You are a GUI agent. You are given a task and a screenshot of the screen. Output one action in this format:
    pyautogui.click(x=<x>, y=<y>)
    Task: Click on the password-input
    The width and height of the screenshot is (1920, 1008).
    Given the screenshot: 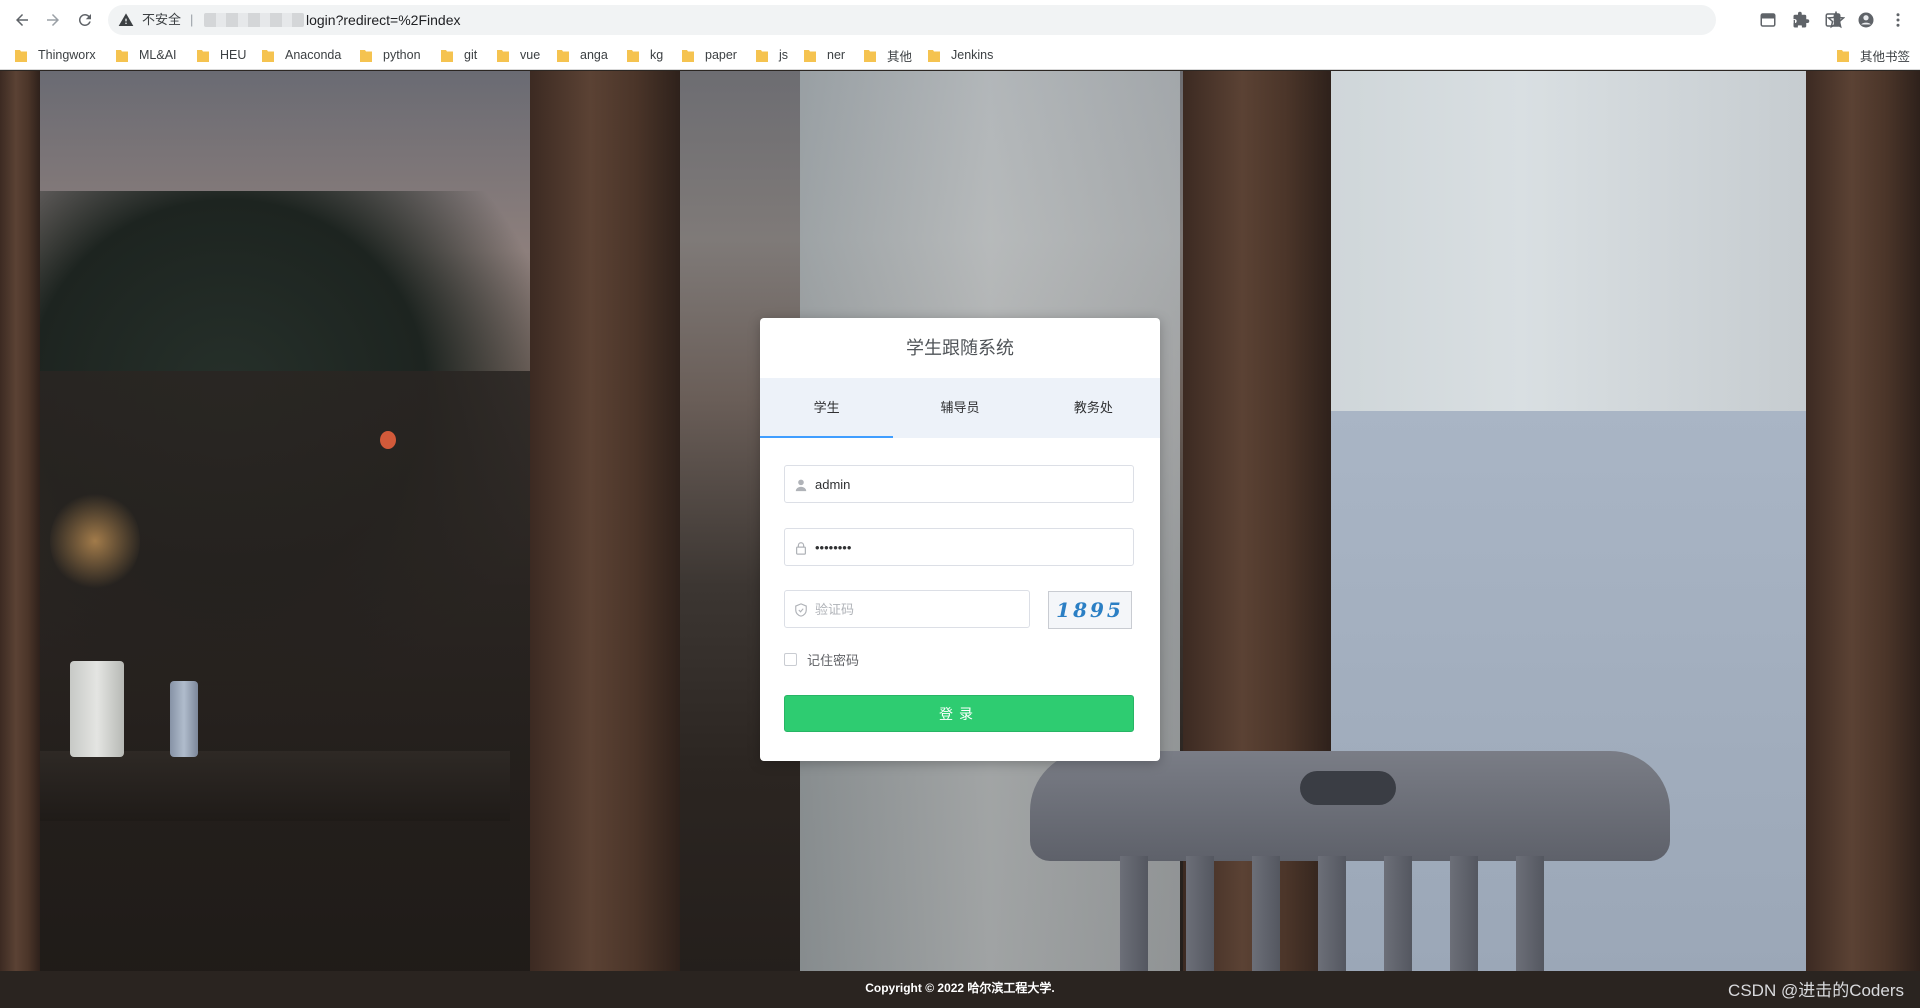 What is the action you would take?
    pyautogui.click(x=970, y=547)
    